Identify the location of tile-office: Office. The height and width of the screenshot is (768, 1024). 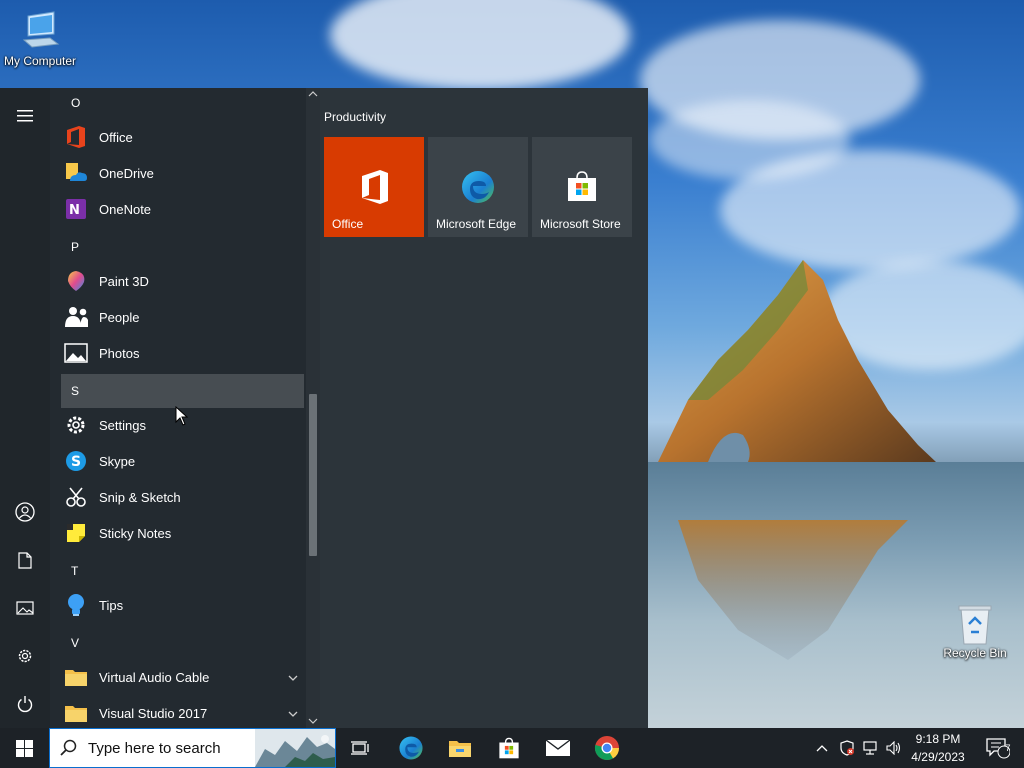
(374, 187).